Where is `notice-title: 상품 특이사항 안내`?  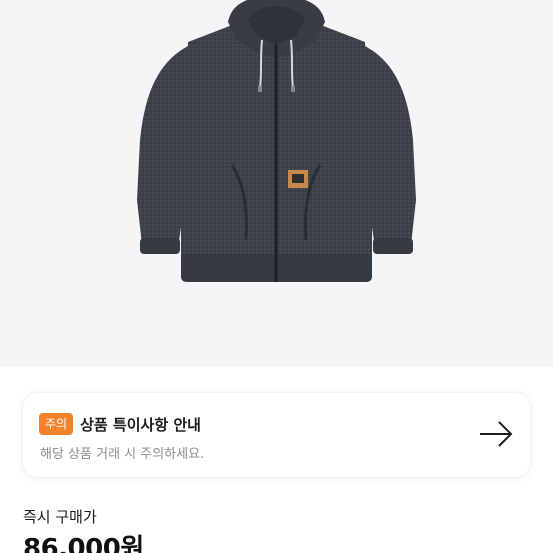 notice-title: 상품 특이사항 안내 is located at coordinates (140, 424).